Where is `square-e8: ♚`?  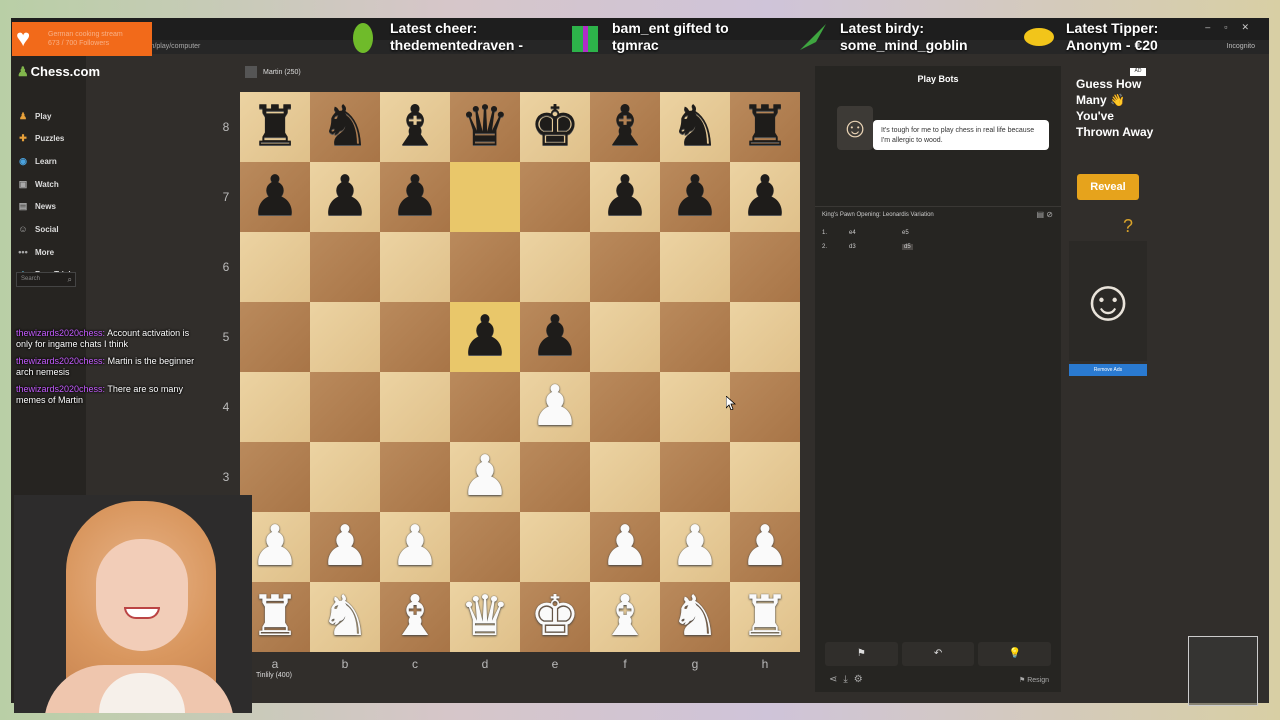 square-e8: ♚ is located at coordinates (555, 127).